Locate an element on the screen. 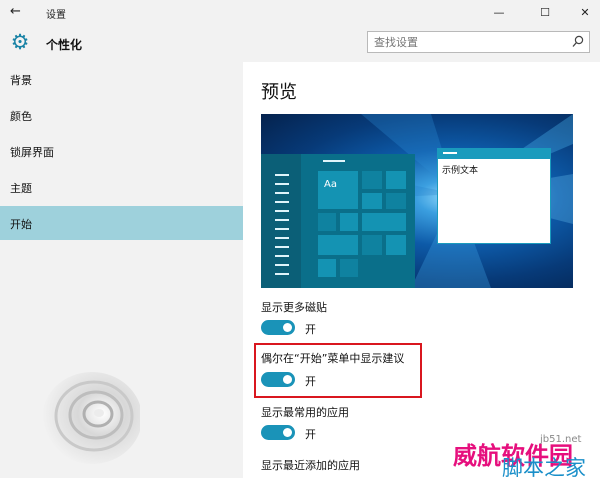 This screenshot has width=600, height=478. tile-large: Aa is located at coordinates (338, 190).